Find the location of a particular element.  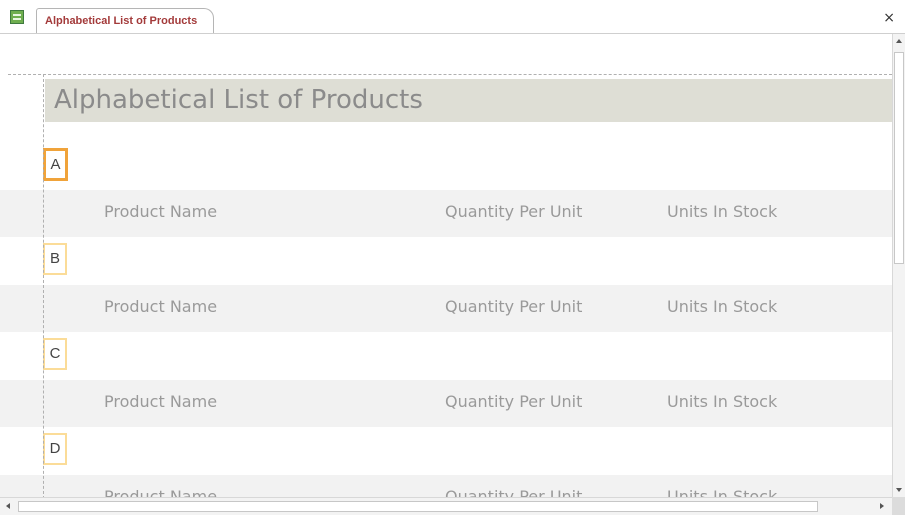

horizontal-scrollbar is located at coordinates (446, 506).